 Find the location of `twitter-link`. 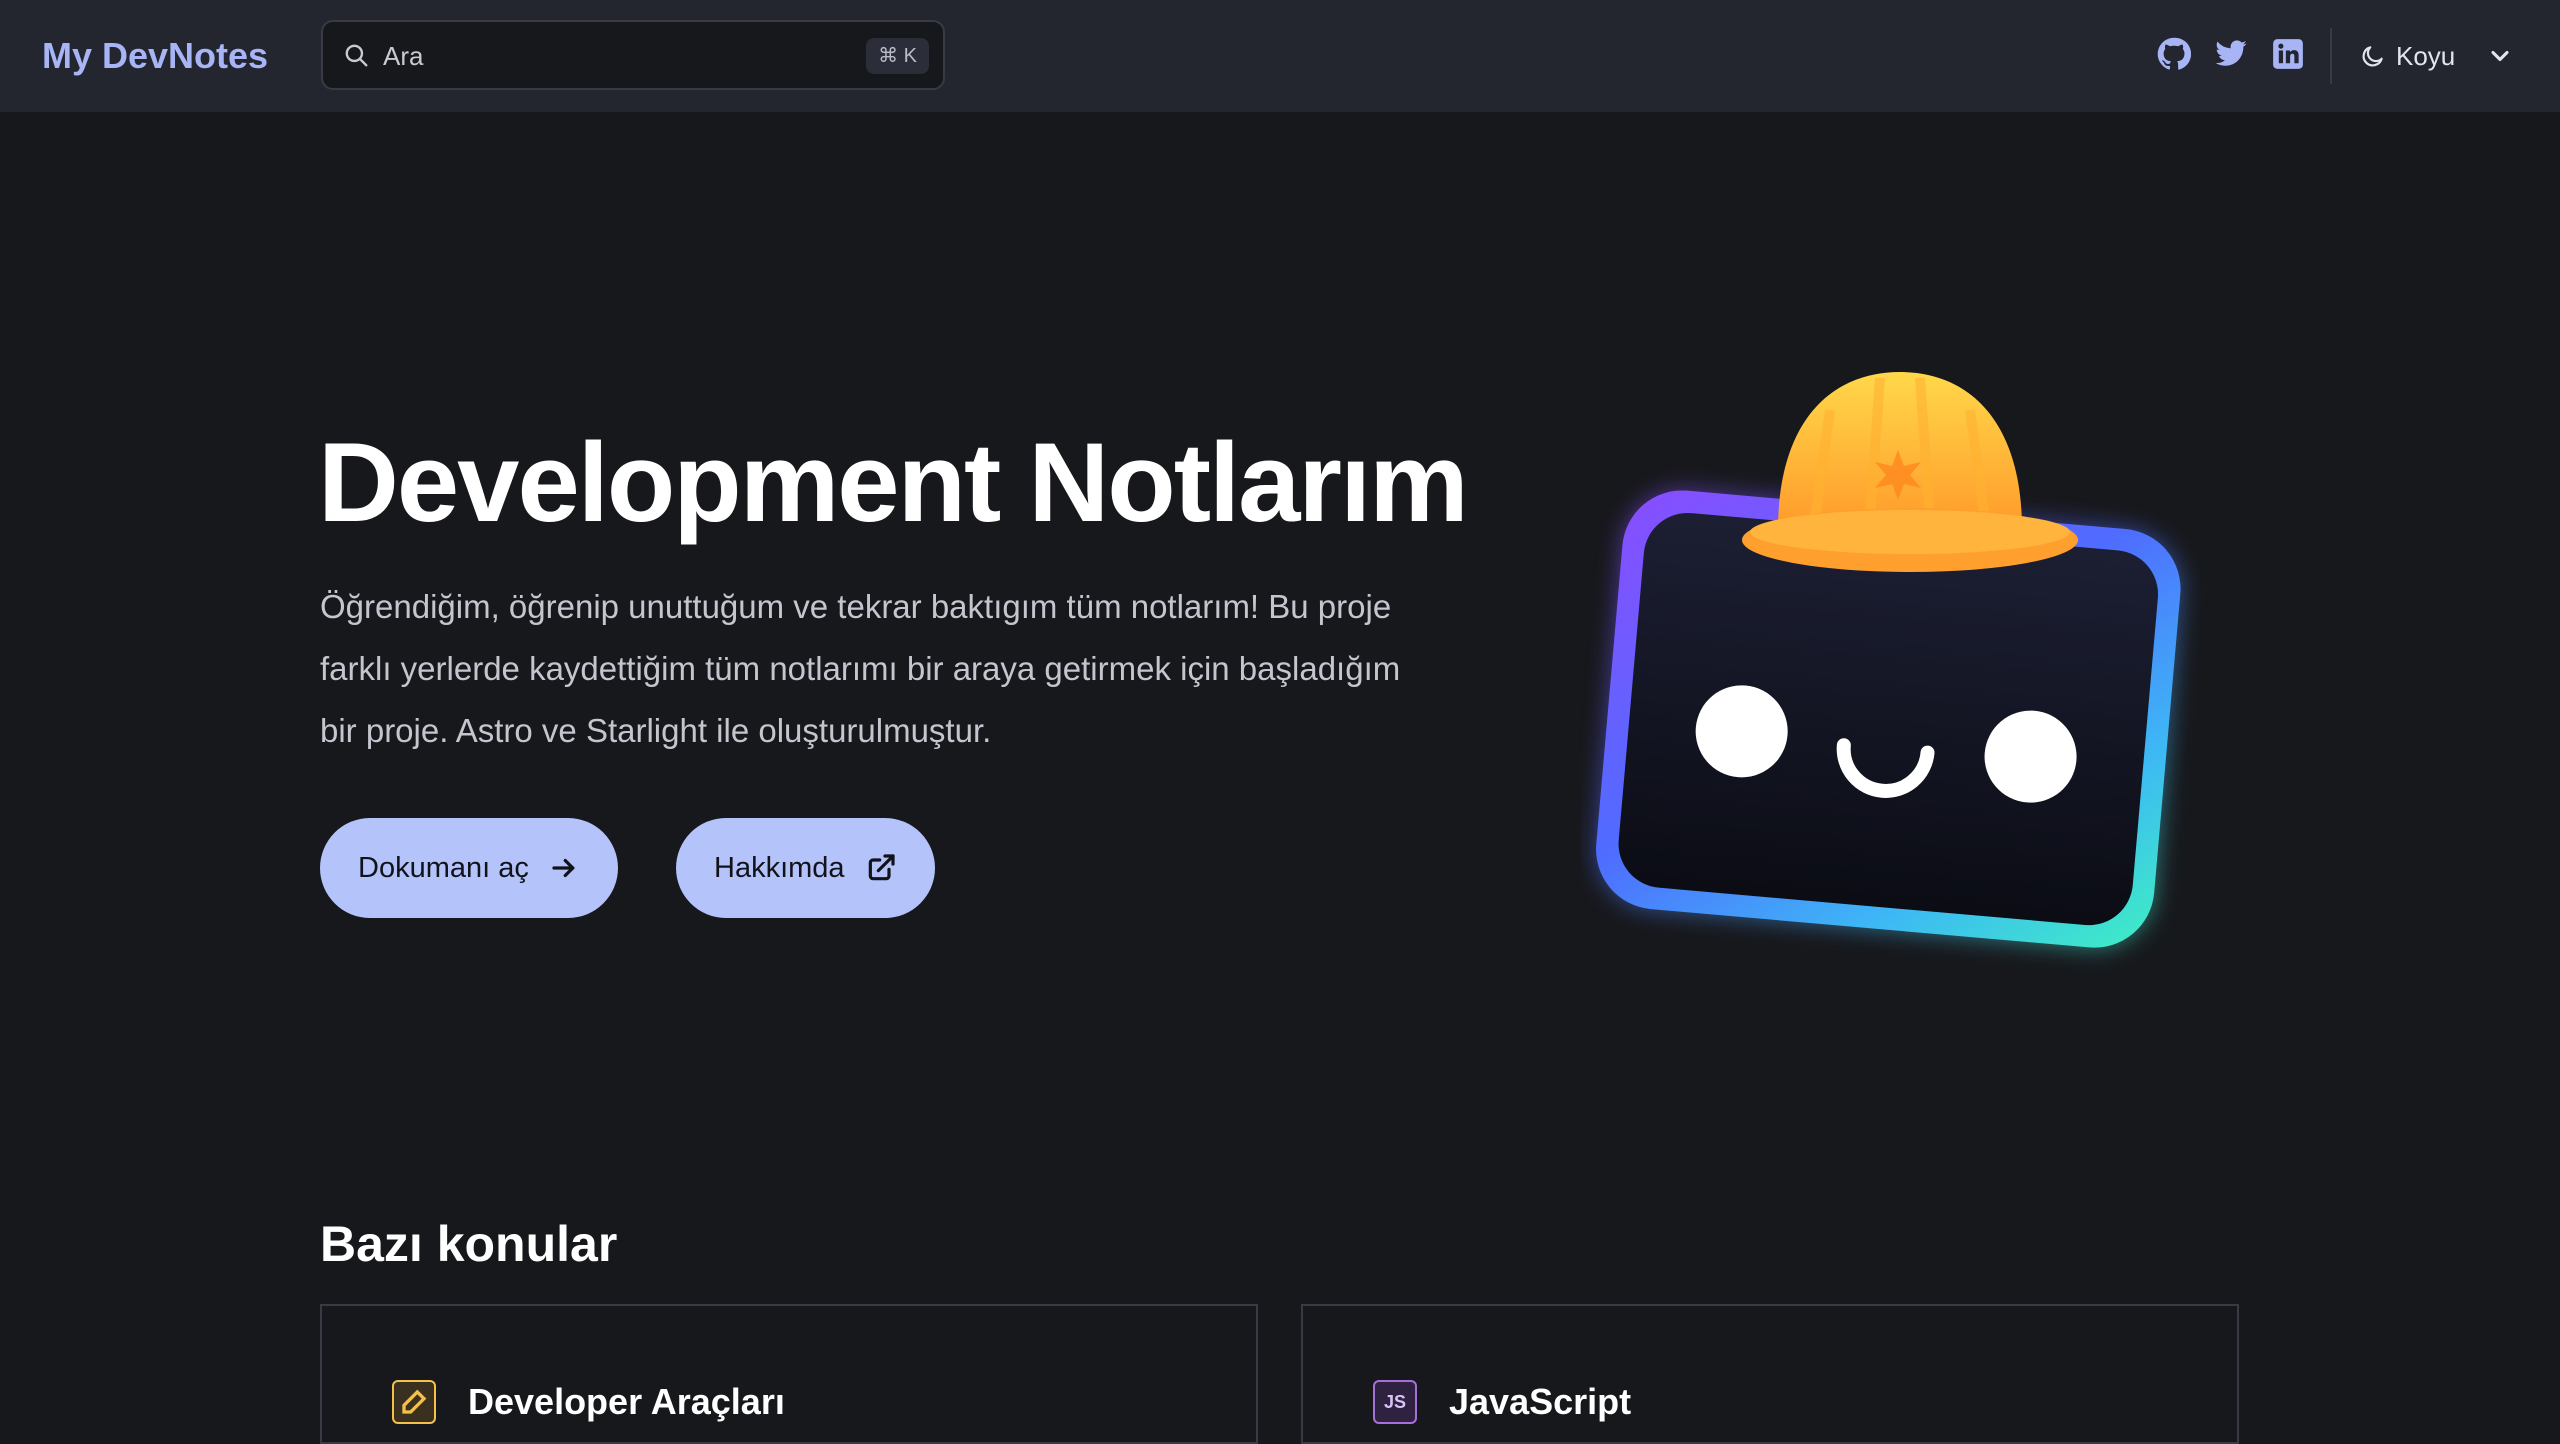

twitter-link is located at coordinates (2231, 54).